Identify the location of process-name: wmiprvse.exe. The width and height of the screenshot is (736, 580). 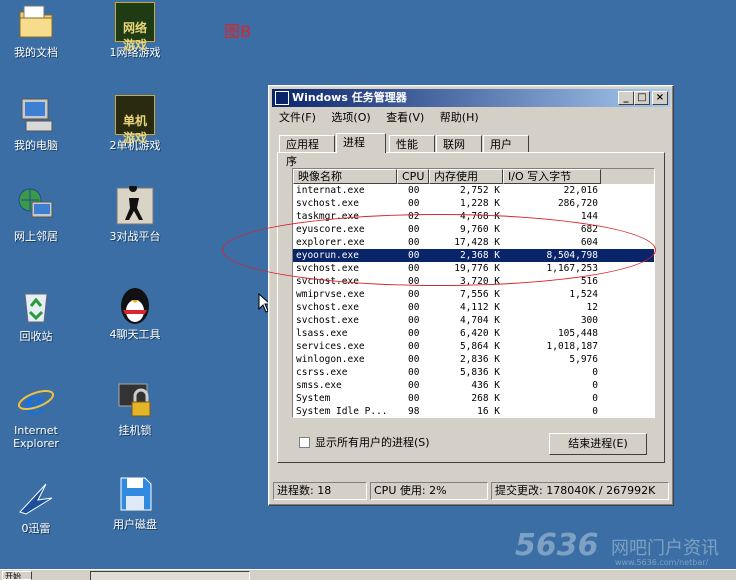
(330, 294).